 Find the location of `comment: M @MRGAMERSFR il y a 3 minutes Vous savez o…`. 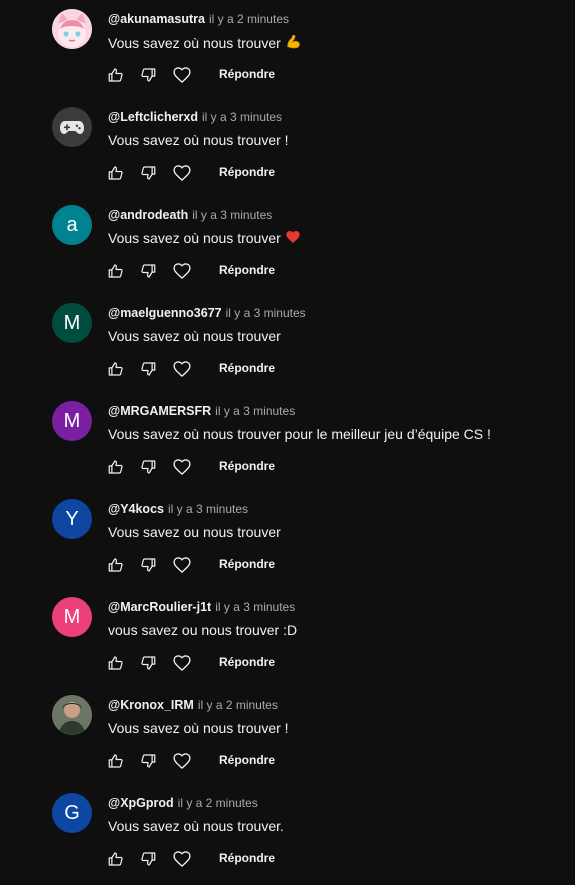

comment: M @MRGAMERSFR il y a 3 minutes Vous savez o… is located at coordinates (287, 444).